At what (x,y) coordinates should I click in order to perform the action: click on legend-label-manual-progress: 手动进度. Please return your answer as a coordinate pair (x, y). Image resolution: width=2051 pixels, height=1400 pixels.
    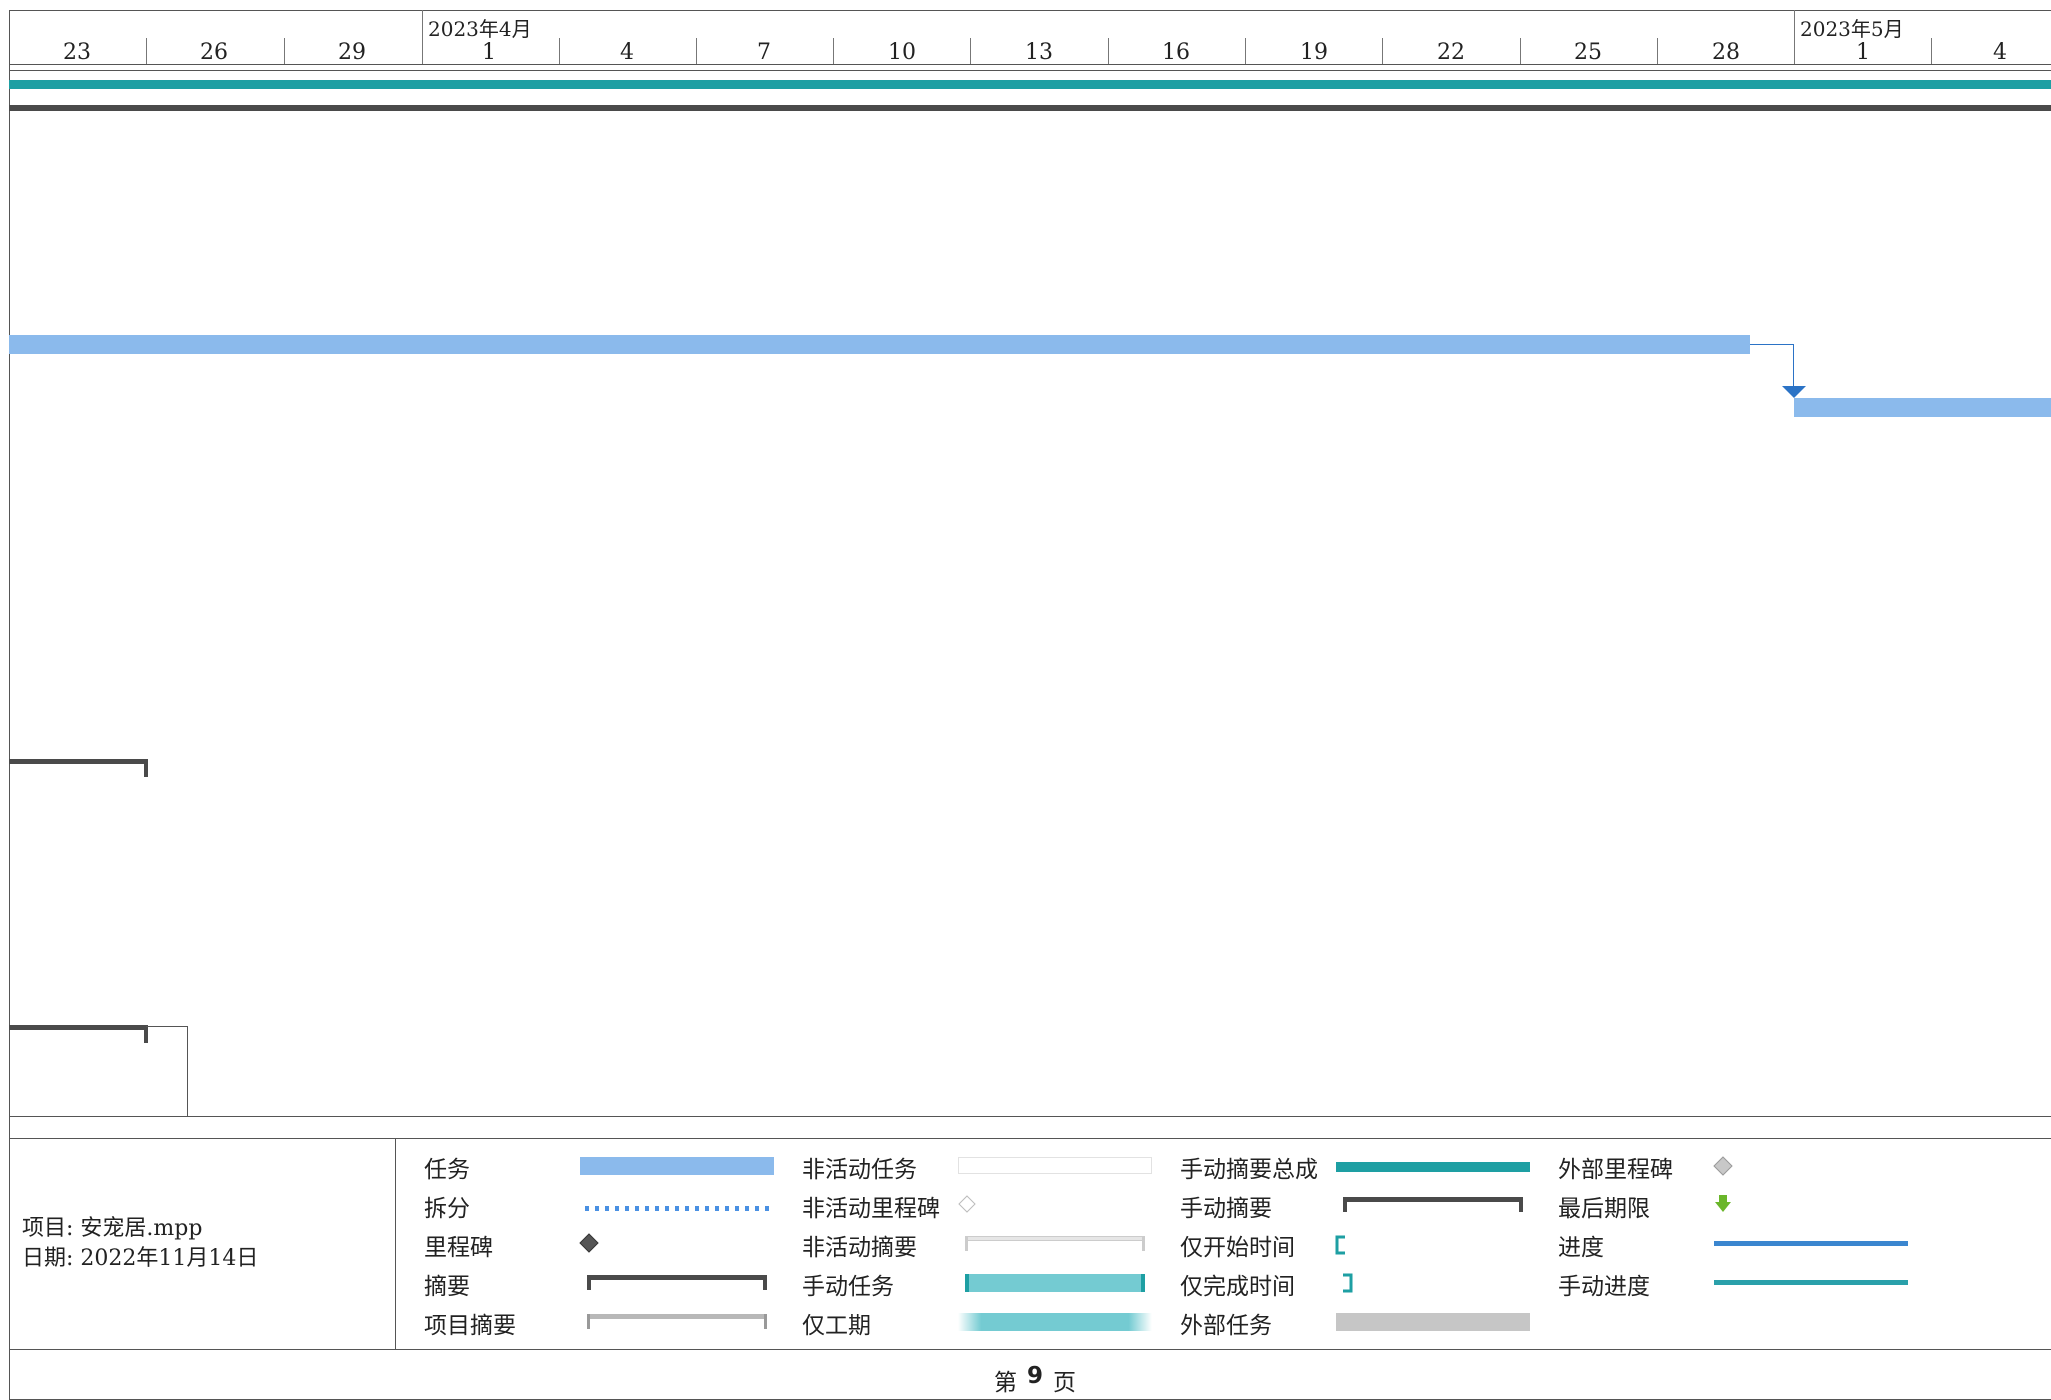
    Looking at the image, I should click on (1604, 1287).